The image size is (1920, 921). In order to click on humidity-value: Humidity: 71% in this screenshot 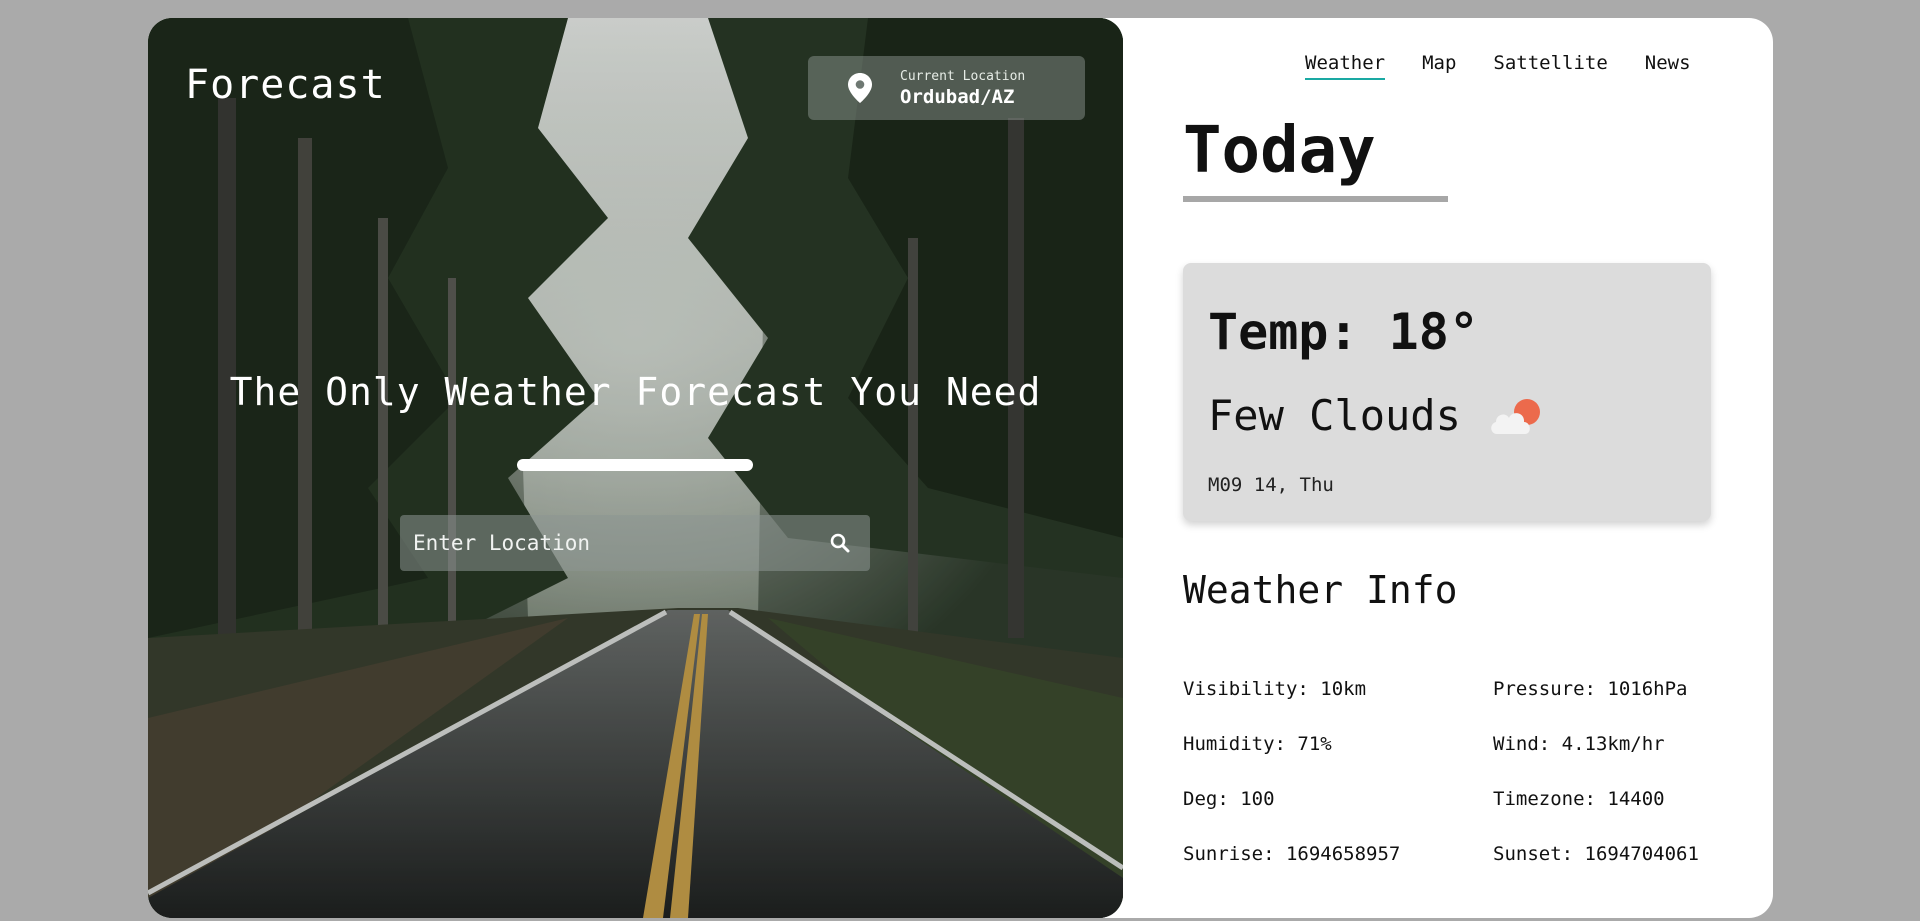, I will do `click(1257, 744)`.